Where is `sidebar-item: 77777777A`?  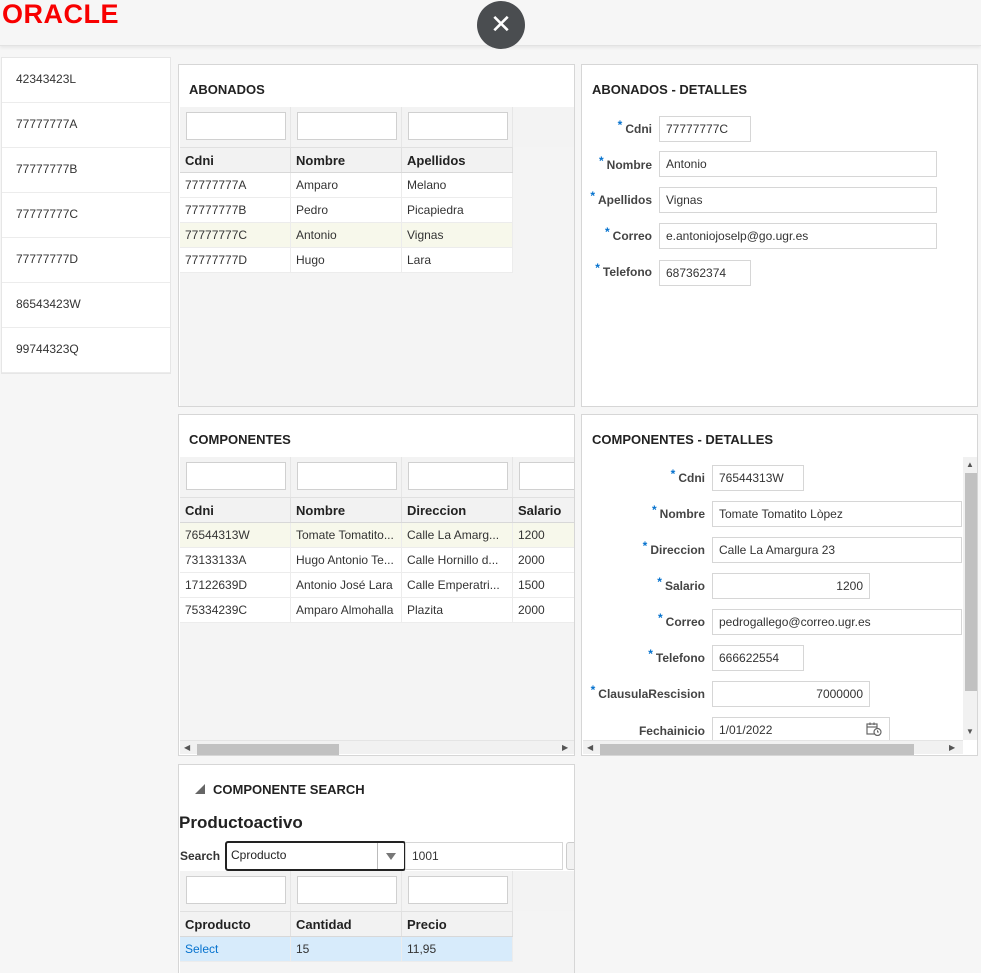
sidebar-item: 77777777A is located at coordinates (86, 125).